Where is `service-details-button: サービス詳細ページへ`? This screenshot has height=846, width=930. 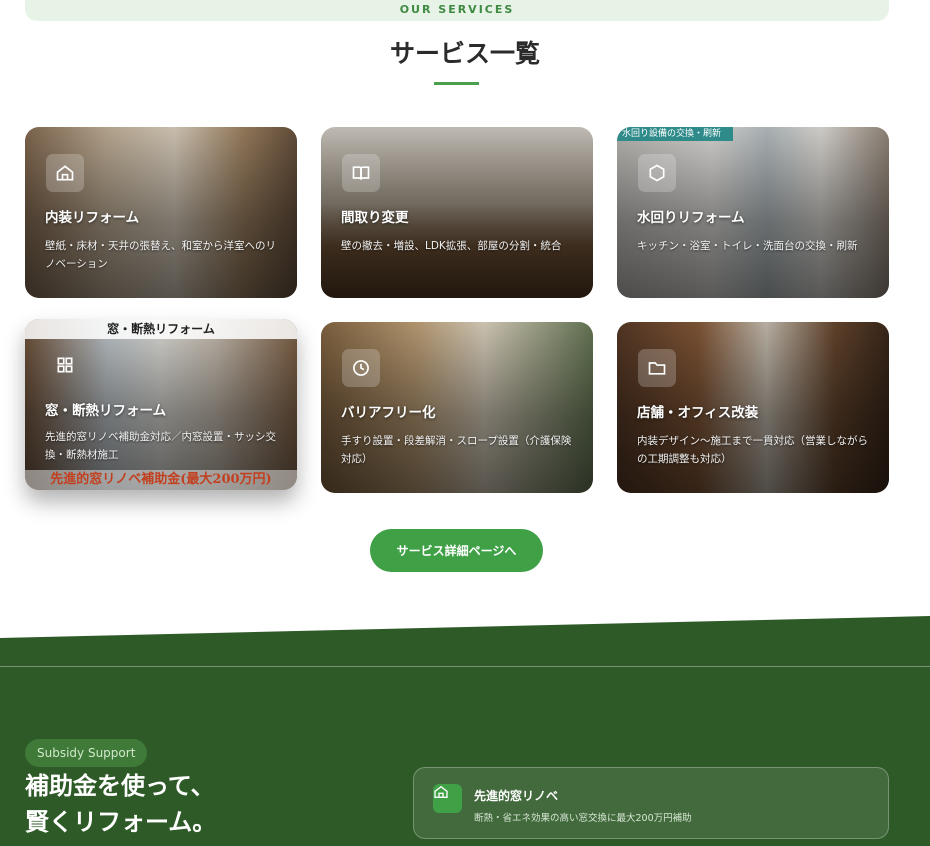 service-details-button: サービス詳細ページへ is located at coordinates (456, 550).